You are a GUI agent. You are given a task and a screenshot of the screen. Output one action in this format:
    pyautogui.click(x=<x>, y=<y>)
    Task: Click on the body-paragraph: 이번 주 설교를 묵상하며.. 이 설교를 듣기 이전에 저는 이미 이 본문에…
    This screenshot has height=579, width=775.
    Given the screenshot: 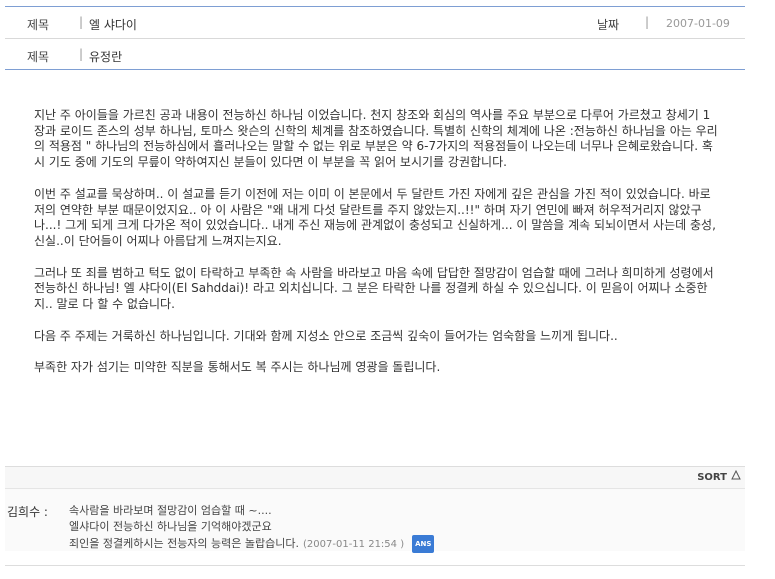 What is the action you would take?
    pyautogui.click(x=375, y=217)
    